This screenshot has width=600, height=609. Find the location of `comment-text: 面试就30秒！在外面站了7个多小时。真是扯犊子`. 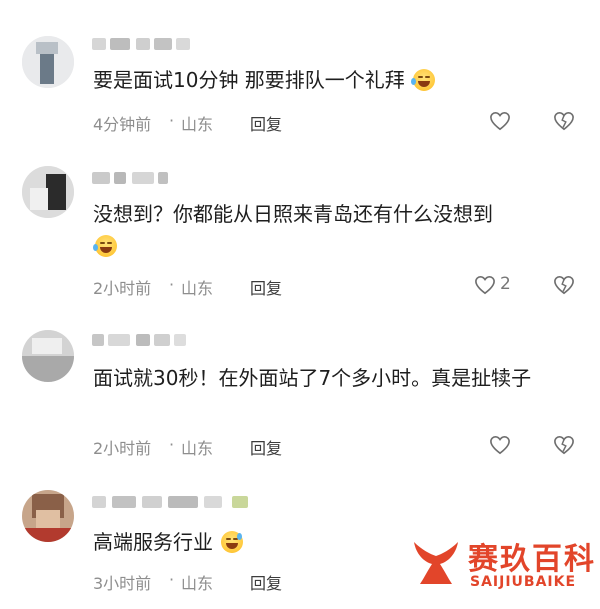

comment-text: 面试就30秒！在外面站了7个多小时。真是扯犊子 is located at coordinates (328, 378).